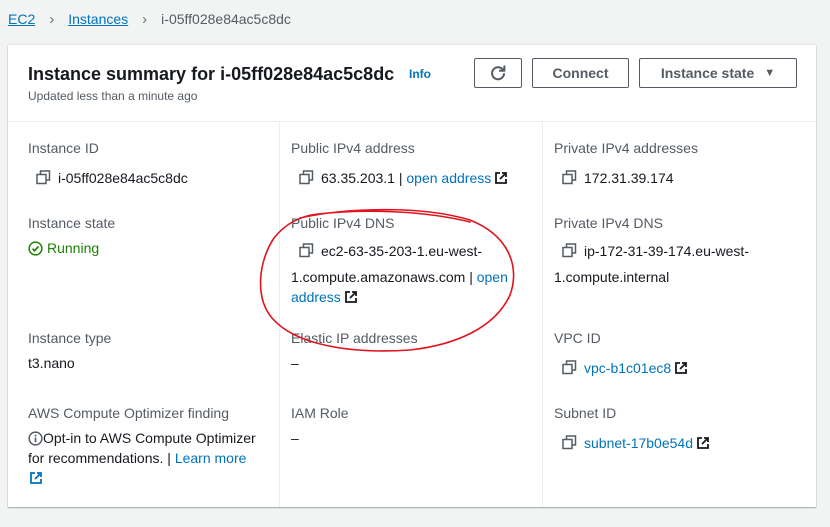 The image size is (830, 527). I want to click on public-ipv4-label: Public IPv4 address, so click(353, 148).